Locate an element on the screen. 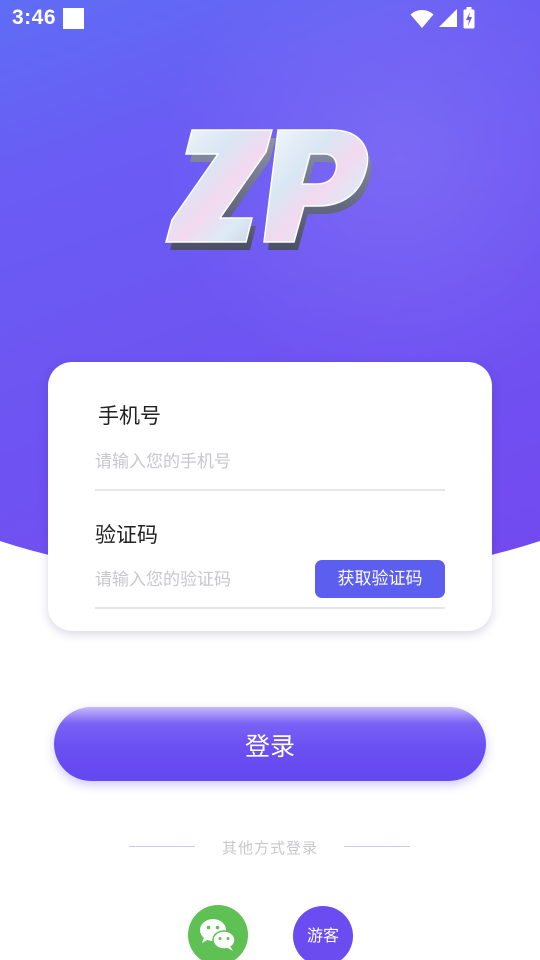 This screenshot has height=960, width=540. signal-icon is located at coordinates (448, 18).